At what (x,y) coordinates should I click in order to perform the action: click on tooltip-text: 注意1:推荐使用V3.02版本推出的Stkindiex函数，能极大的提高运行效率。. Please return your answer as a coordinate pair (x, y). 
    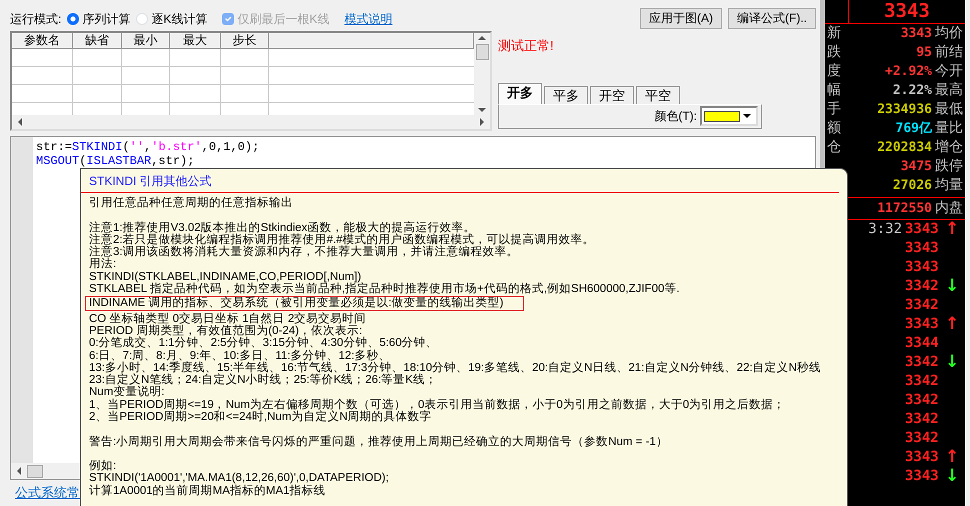
    Looking at the image, I should click on (282, 228).